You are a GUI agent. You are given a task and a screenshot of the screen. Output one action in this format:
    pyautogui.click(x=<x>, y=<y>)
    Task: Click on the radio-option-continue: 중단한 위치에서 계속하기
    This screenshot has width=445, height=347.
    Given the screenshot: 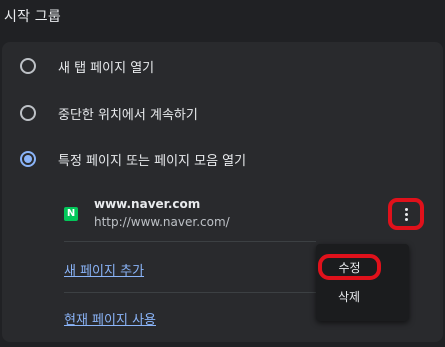 What is the action you would take?
    pyautogui.click(x=109, y=113)
    